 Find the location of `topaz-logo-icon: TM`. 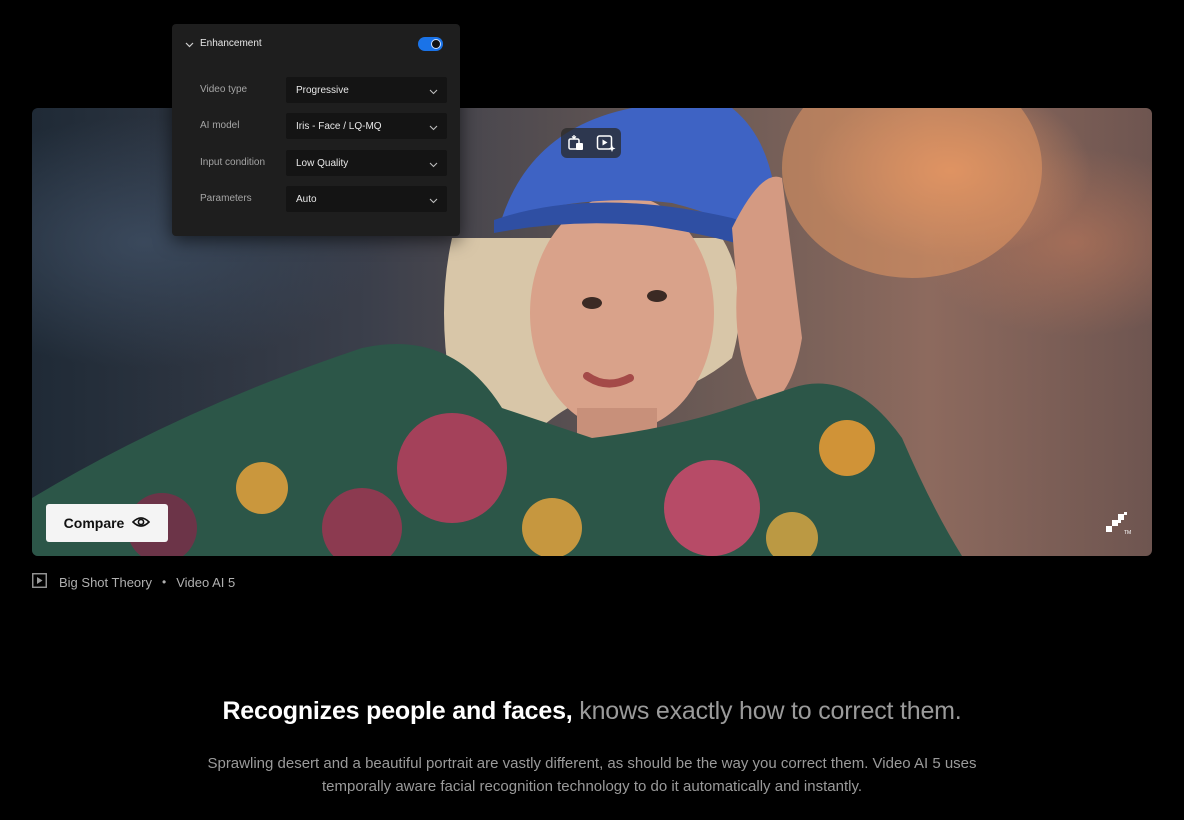

topaz-logo-icon: TM is located at coordinates (1120, 524).